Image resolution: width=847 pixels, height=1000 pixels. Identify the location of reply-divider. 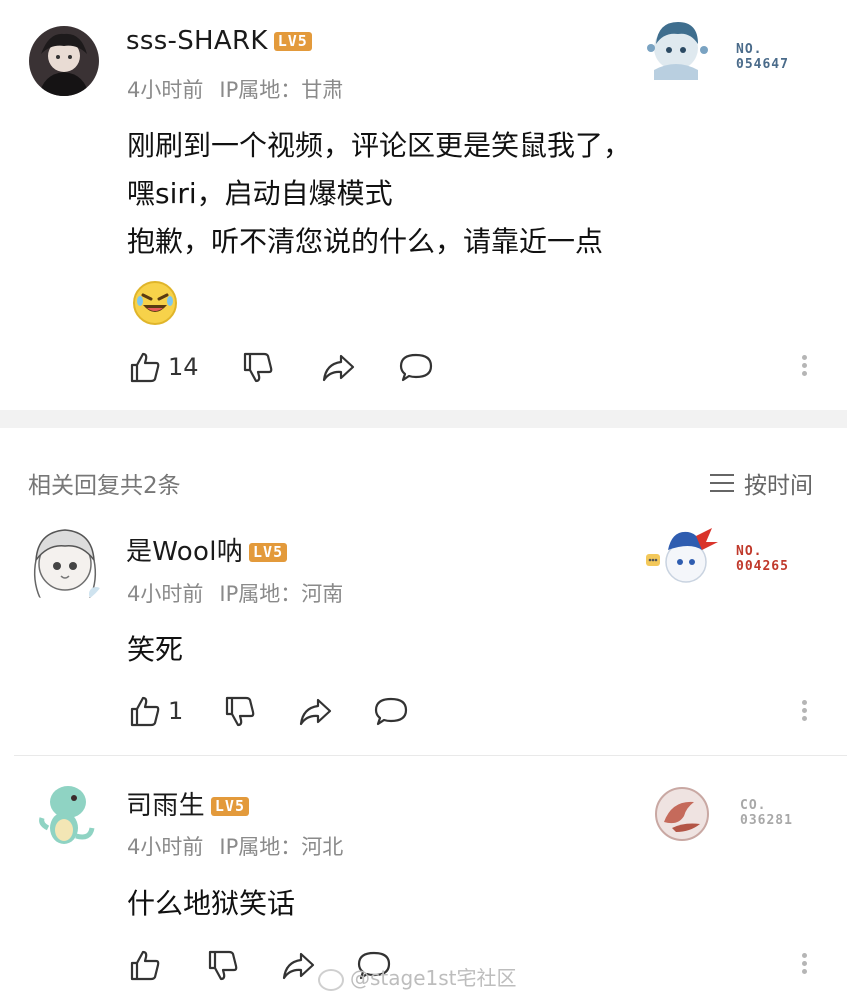
(430, 755).